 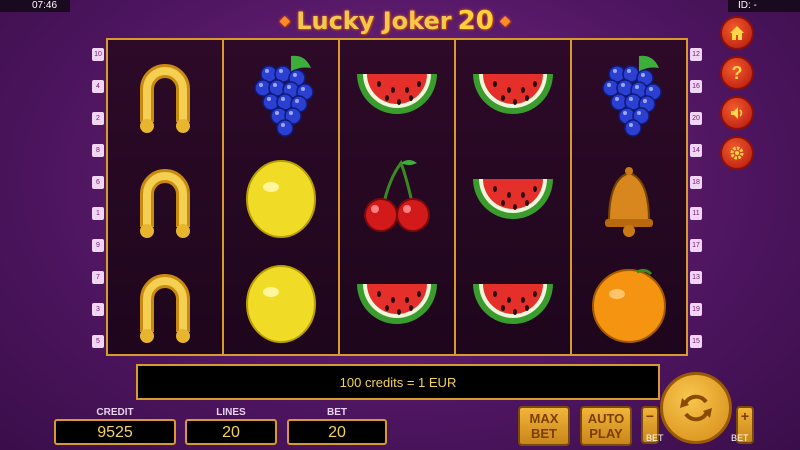 I want to click on payline-marker: 3, so click(x=98, y=309).